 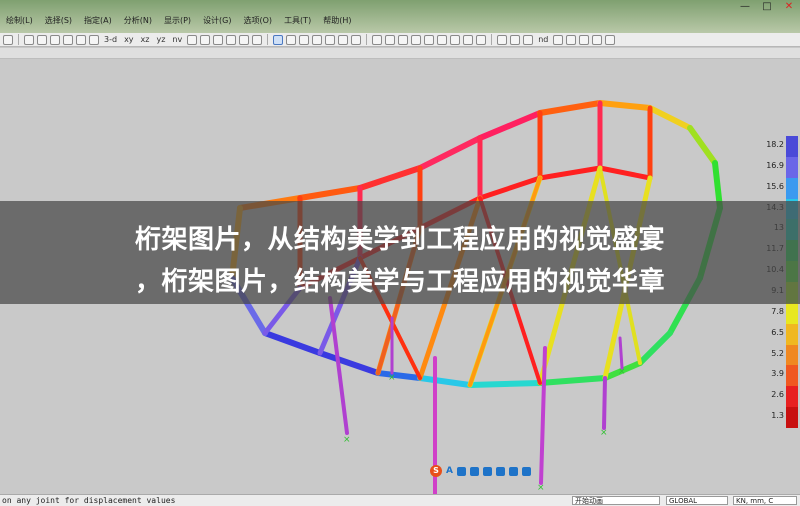 What do you see at coordinates (68, 39) in the screenshot?
I see `zoom-fit-icon` at bounding box center [68, 39].